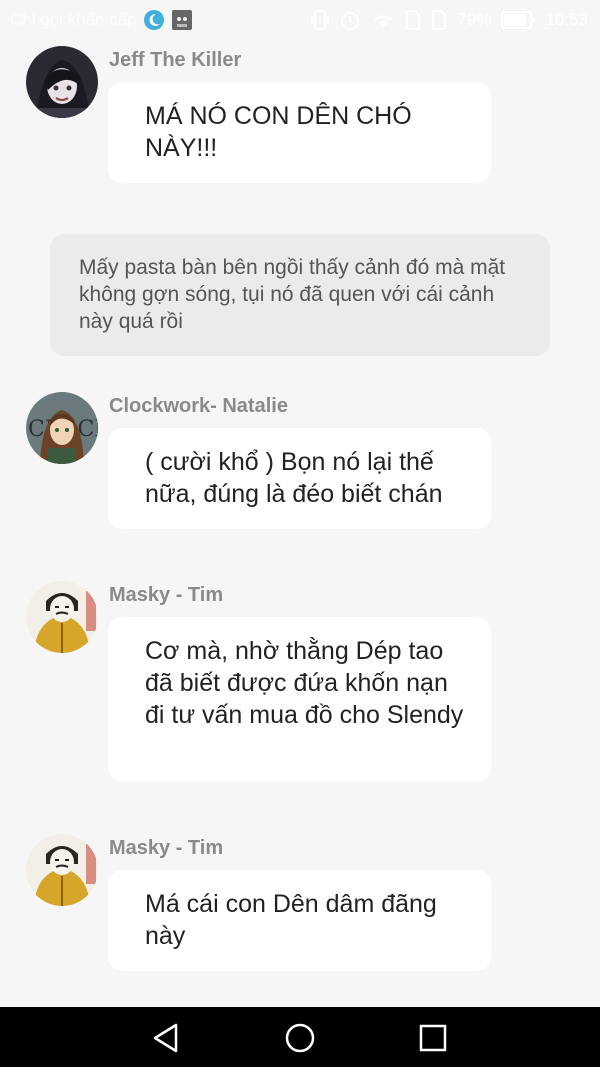  I want to click on battery-icon, so click(518, 20).